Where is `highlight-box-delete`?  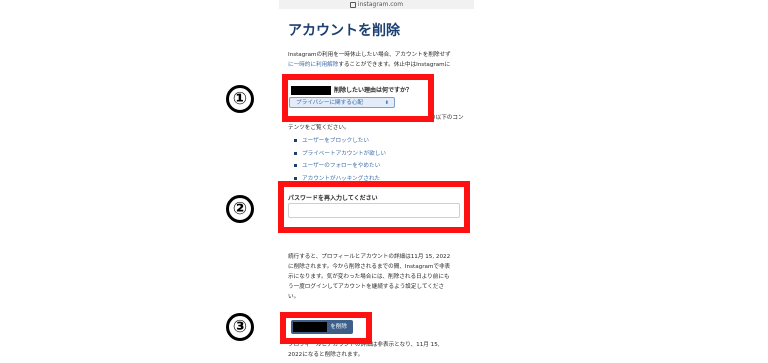 highlight-box-delete is located at coordinates (326, 328).